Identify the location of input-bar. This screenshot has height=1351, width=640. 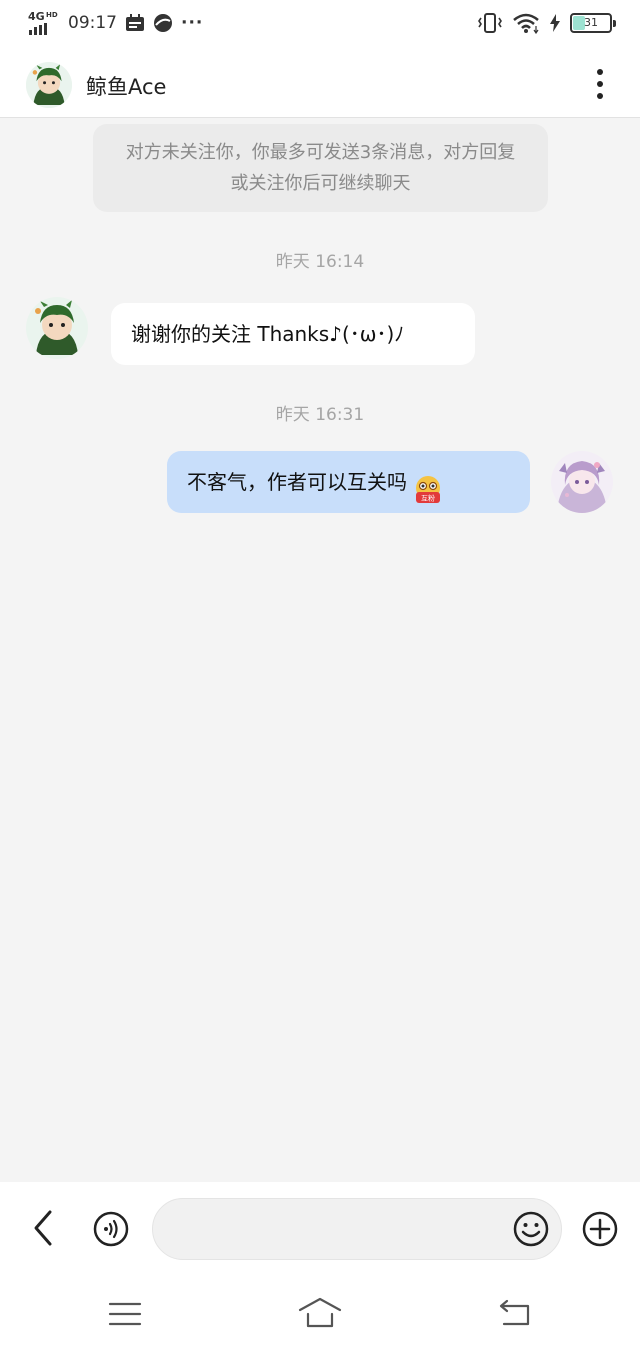
(320, 1229).